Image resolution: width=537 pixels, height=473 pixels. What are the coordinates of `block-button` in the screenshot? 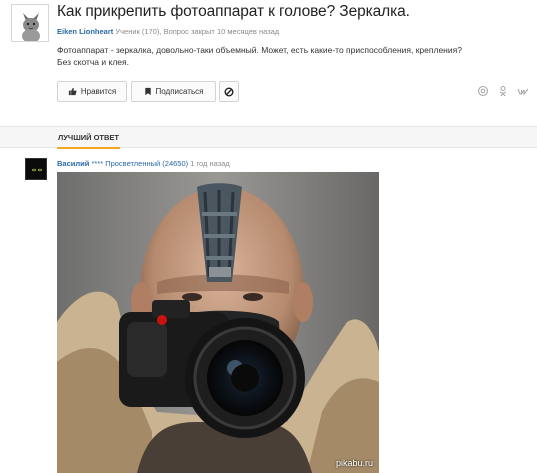 It's located at (229, 91).